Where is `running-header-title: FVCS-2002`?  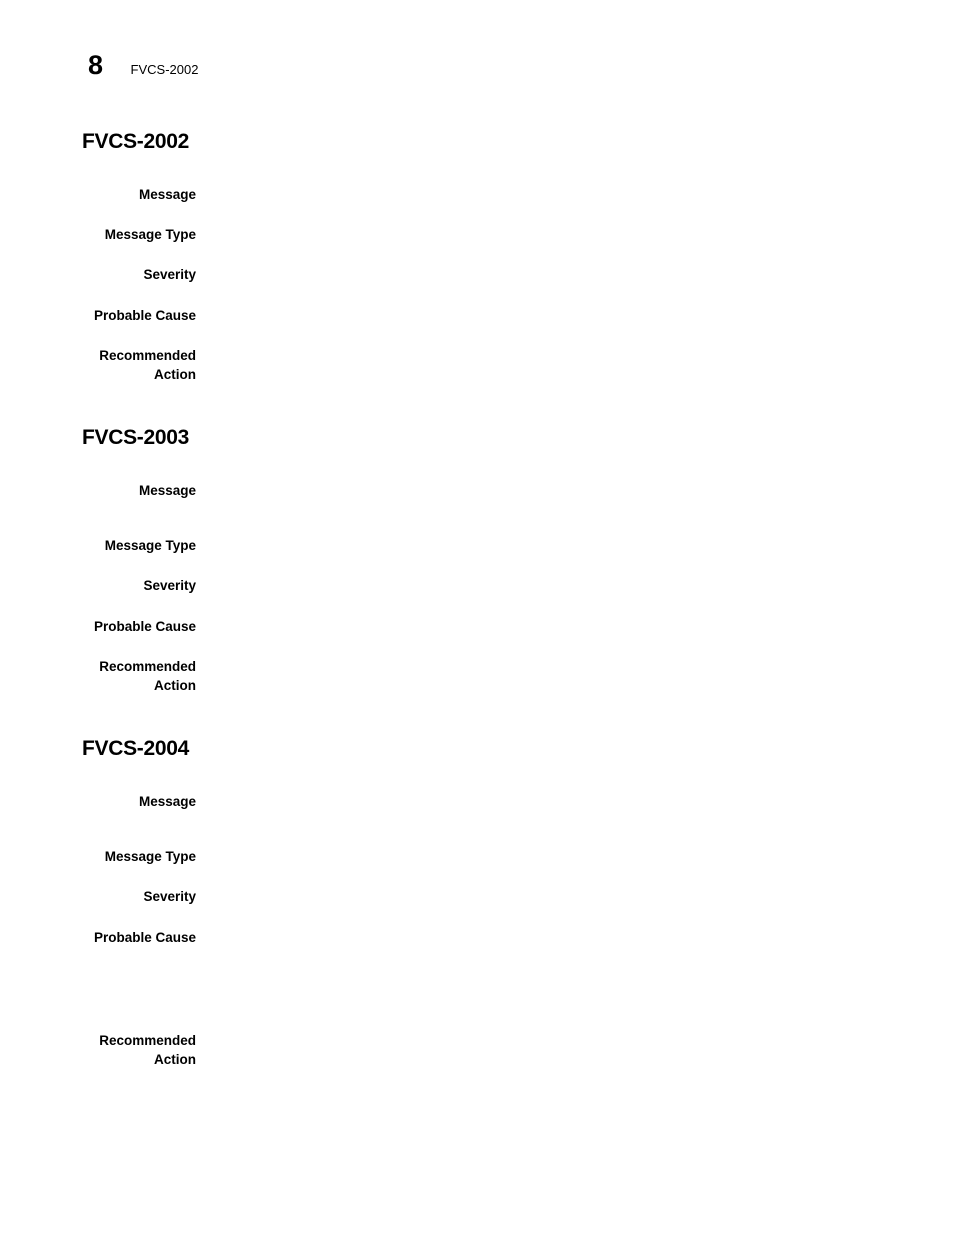 running-header-title: FVCS-2002 is located at coordinates (164, 69).